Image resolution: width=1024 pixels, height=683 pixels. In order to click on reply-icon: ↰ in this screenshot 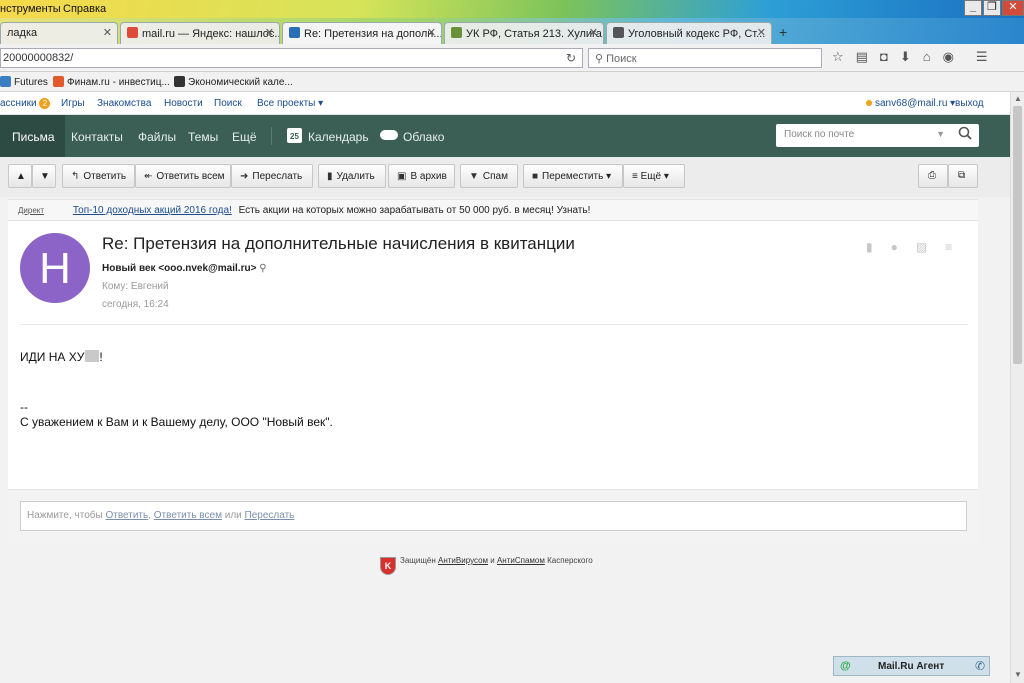, I will do `click(75, 176)`.